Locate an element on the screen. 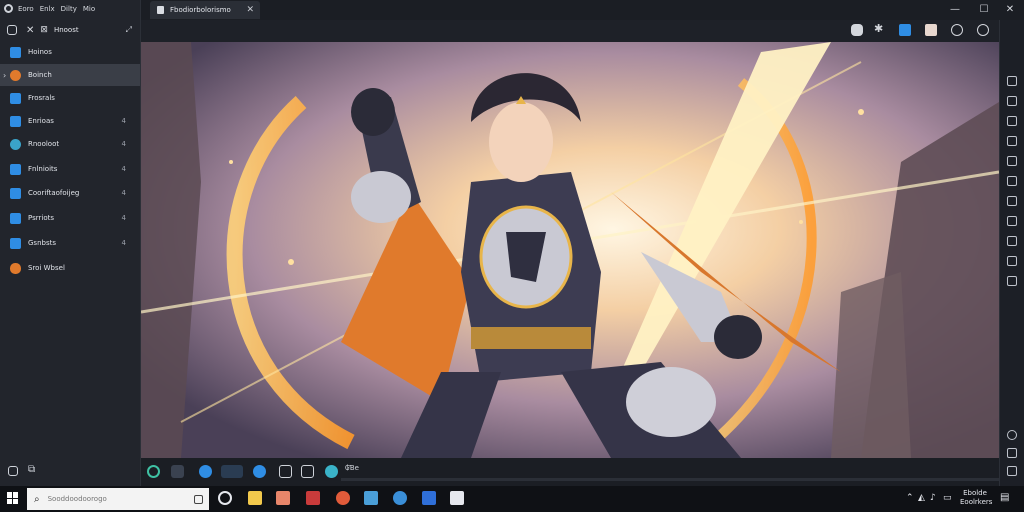 This screenshot has width=1024, height=512. camera-icon is located at coordinates (1012, 161).